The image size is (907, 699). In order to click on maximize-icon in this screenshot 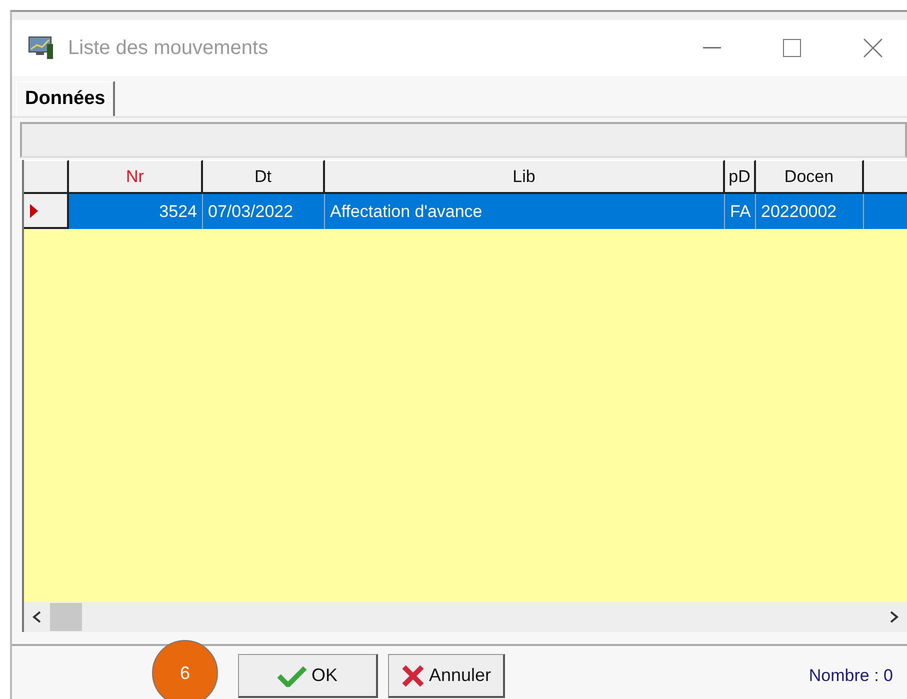, I will do `click(792, 48)`.